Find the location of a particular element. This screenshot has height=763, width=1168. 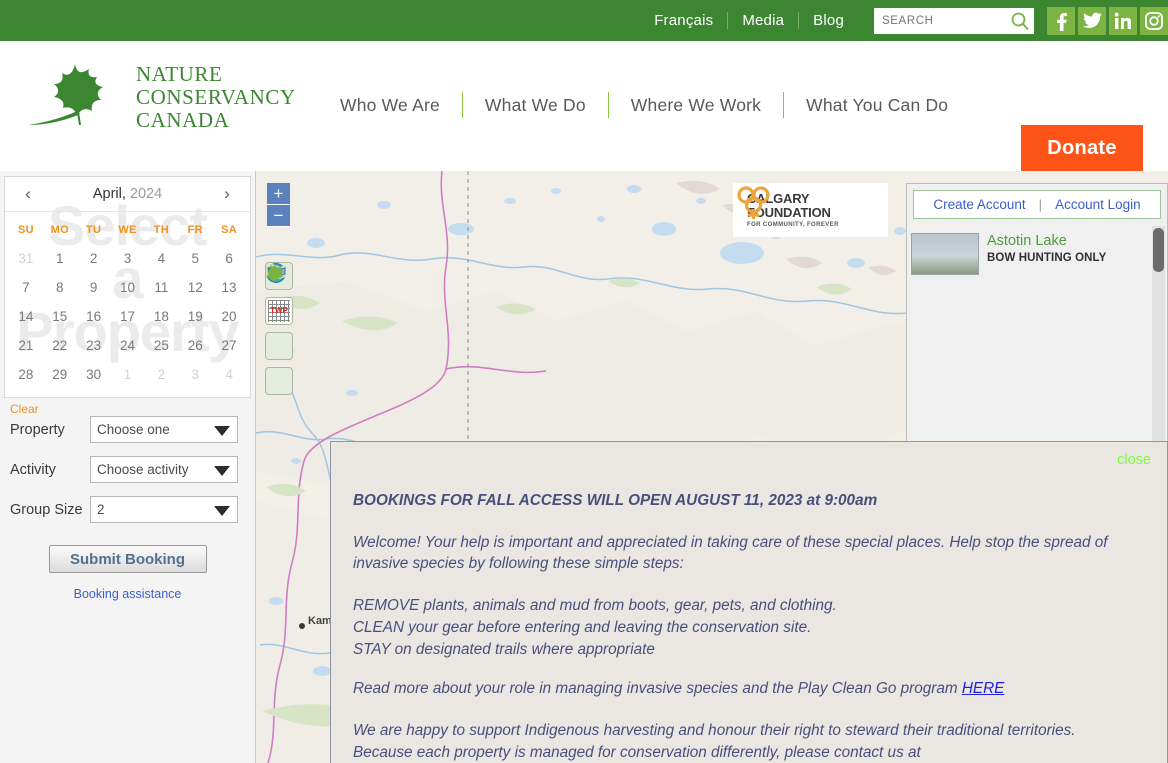

calendar-day: 29 is located at coordinates (60, 374).